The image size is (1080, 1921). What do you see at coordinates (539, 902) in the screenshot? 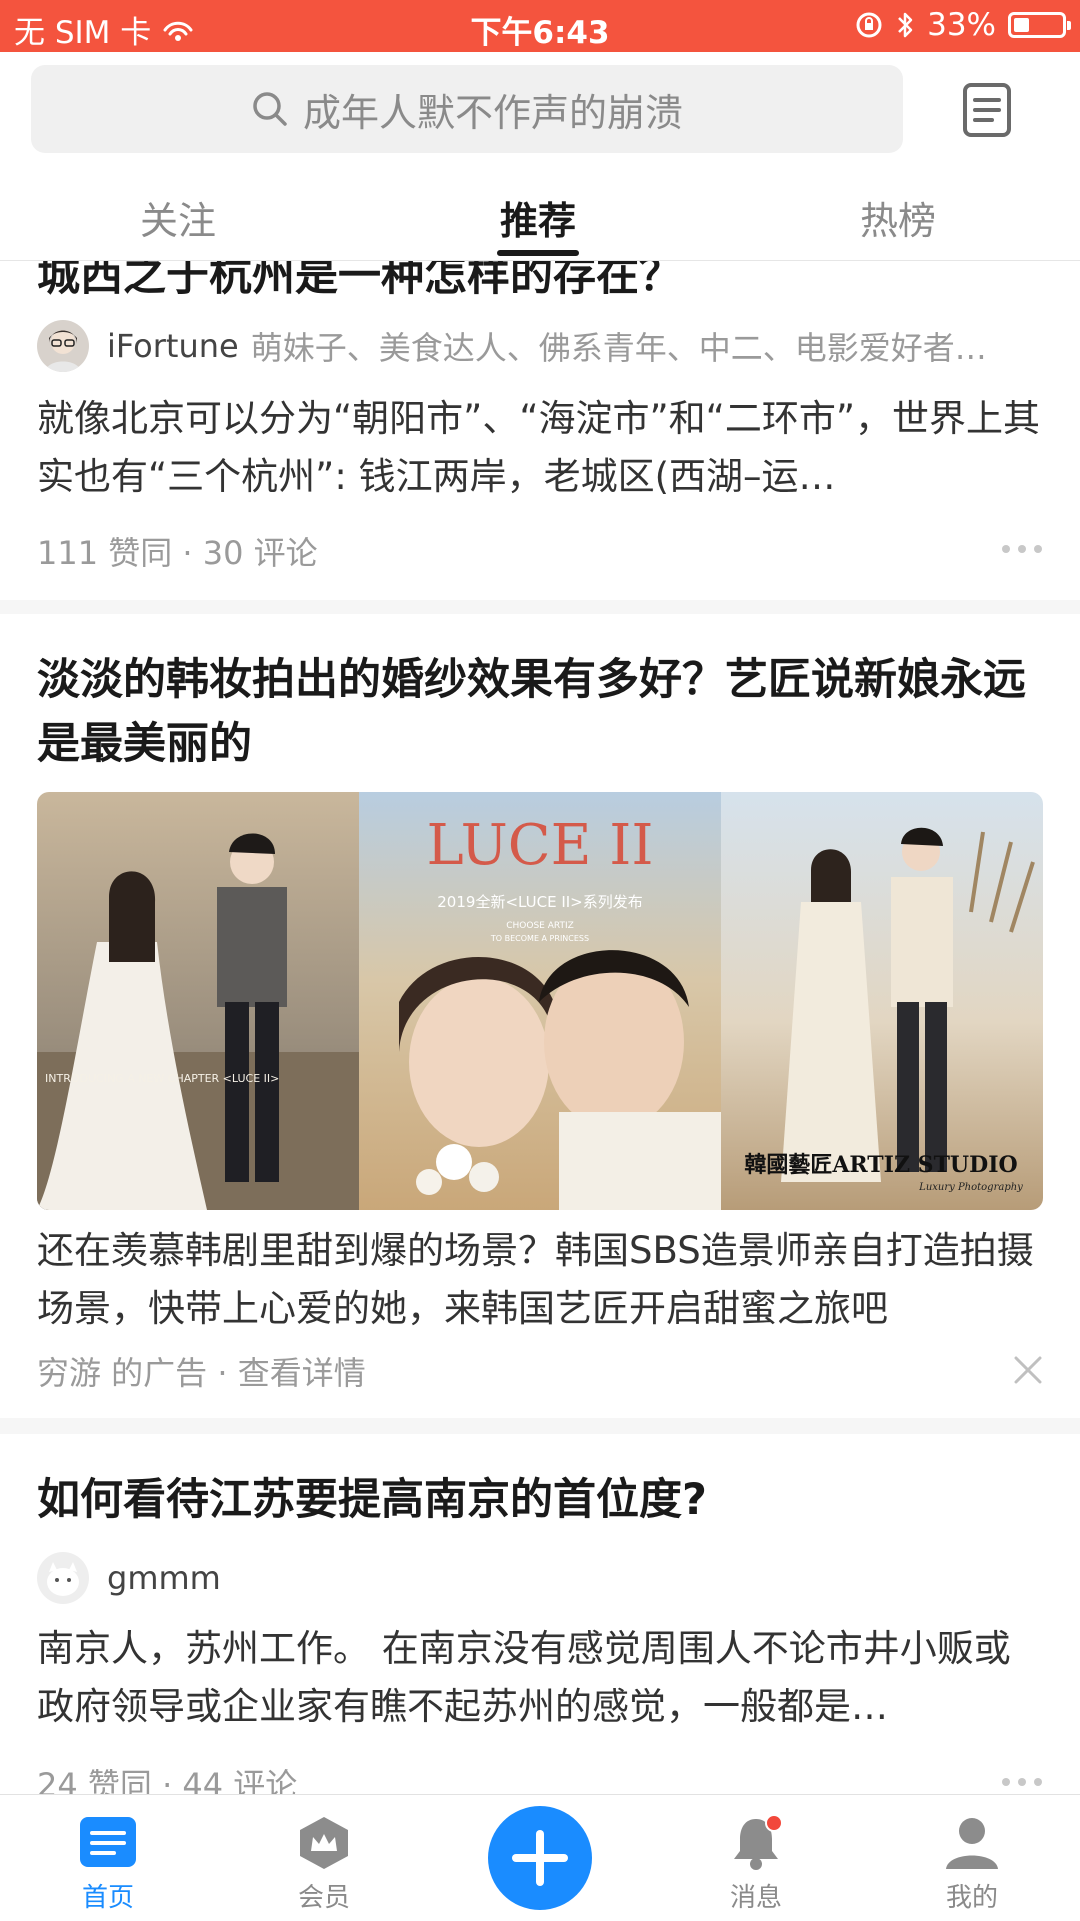
I see `ad-image-sub1: 2019全新<LUCE II>系列发布` at bounding box center [539, 902].